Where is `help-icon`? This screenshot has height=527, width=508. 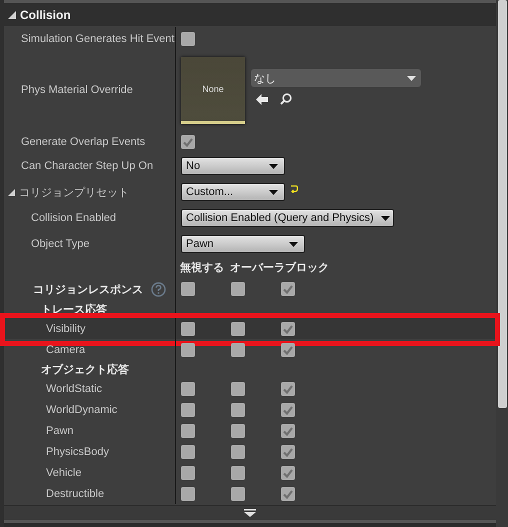 help-icon is located at coordinates (158, 289).